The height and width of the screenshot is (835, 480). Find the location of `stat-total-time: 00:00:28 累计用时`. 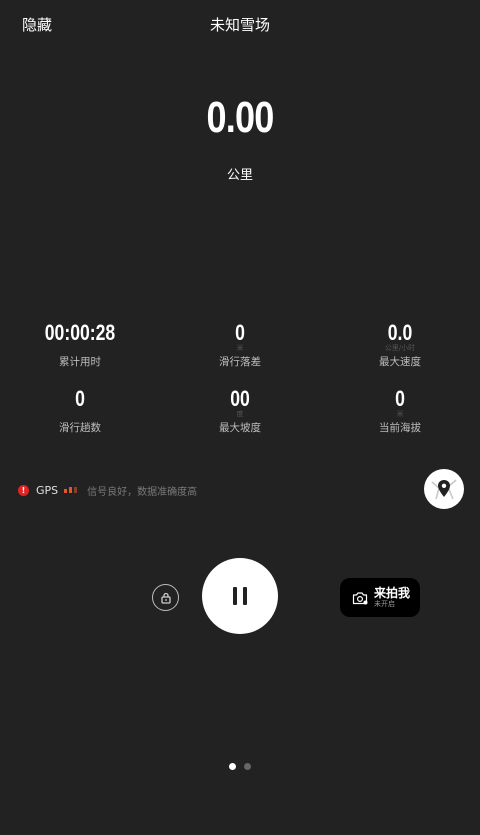

stat-total-time: 00:00:28 累计用时 is located at coordinates (80, 344).